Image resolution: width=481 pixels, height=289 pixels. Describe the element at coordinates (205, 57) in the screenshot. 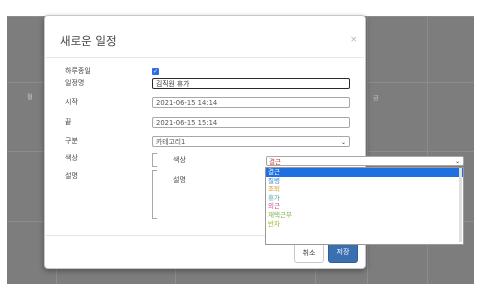

I see `modal-header-divider` at that location.